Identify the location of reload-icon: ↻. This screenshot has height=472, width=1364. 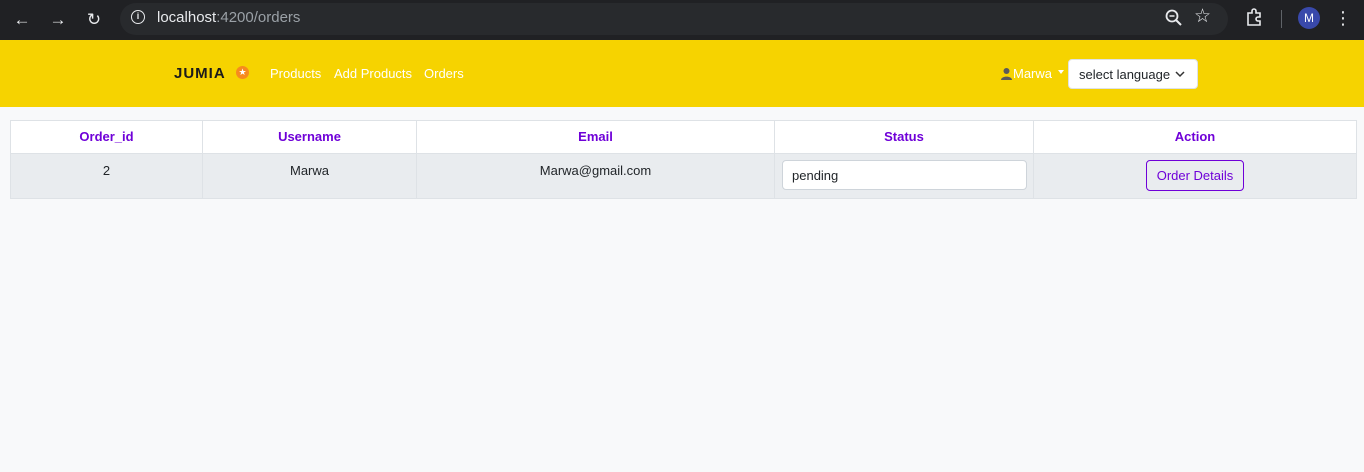
(94, 20).